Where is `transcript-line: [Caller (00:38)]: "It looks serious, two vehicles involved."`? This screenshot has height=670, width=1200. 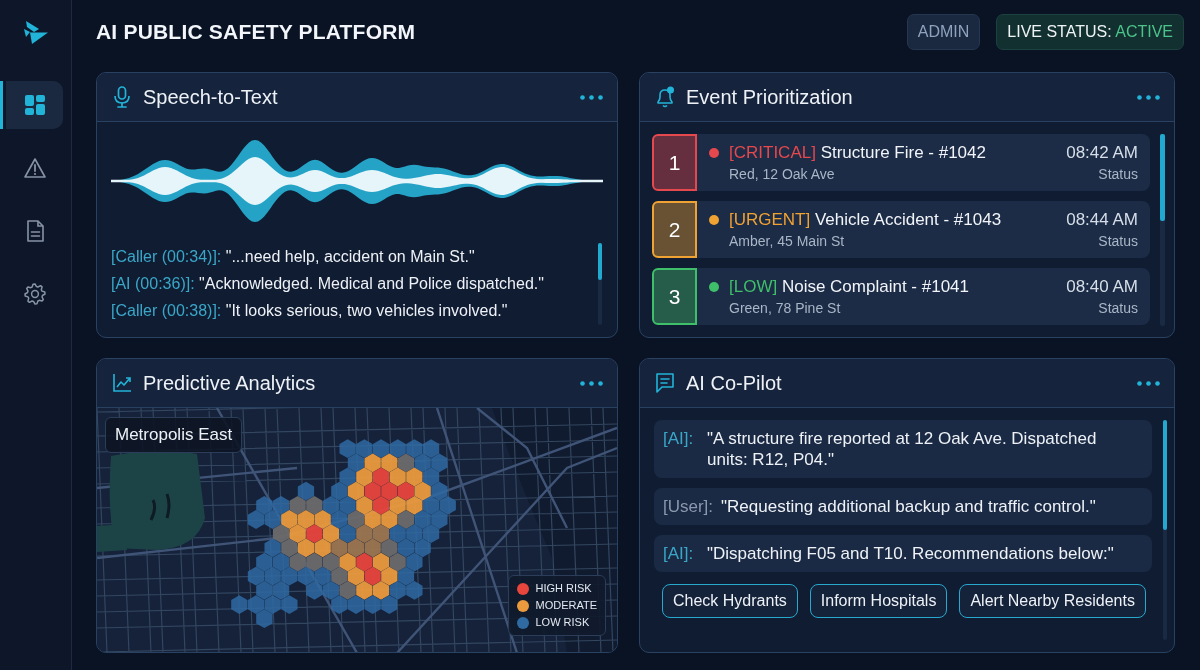 transcript-line: [Caller (00:38)]: "It looks serious, two vehicles involved." is located at coordinates (310, 311).